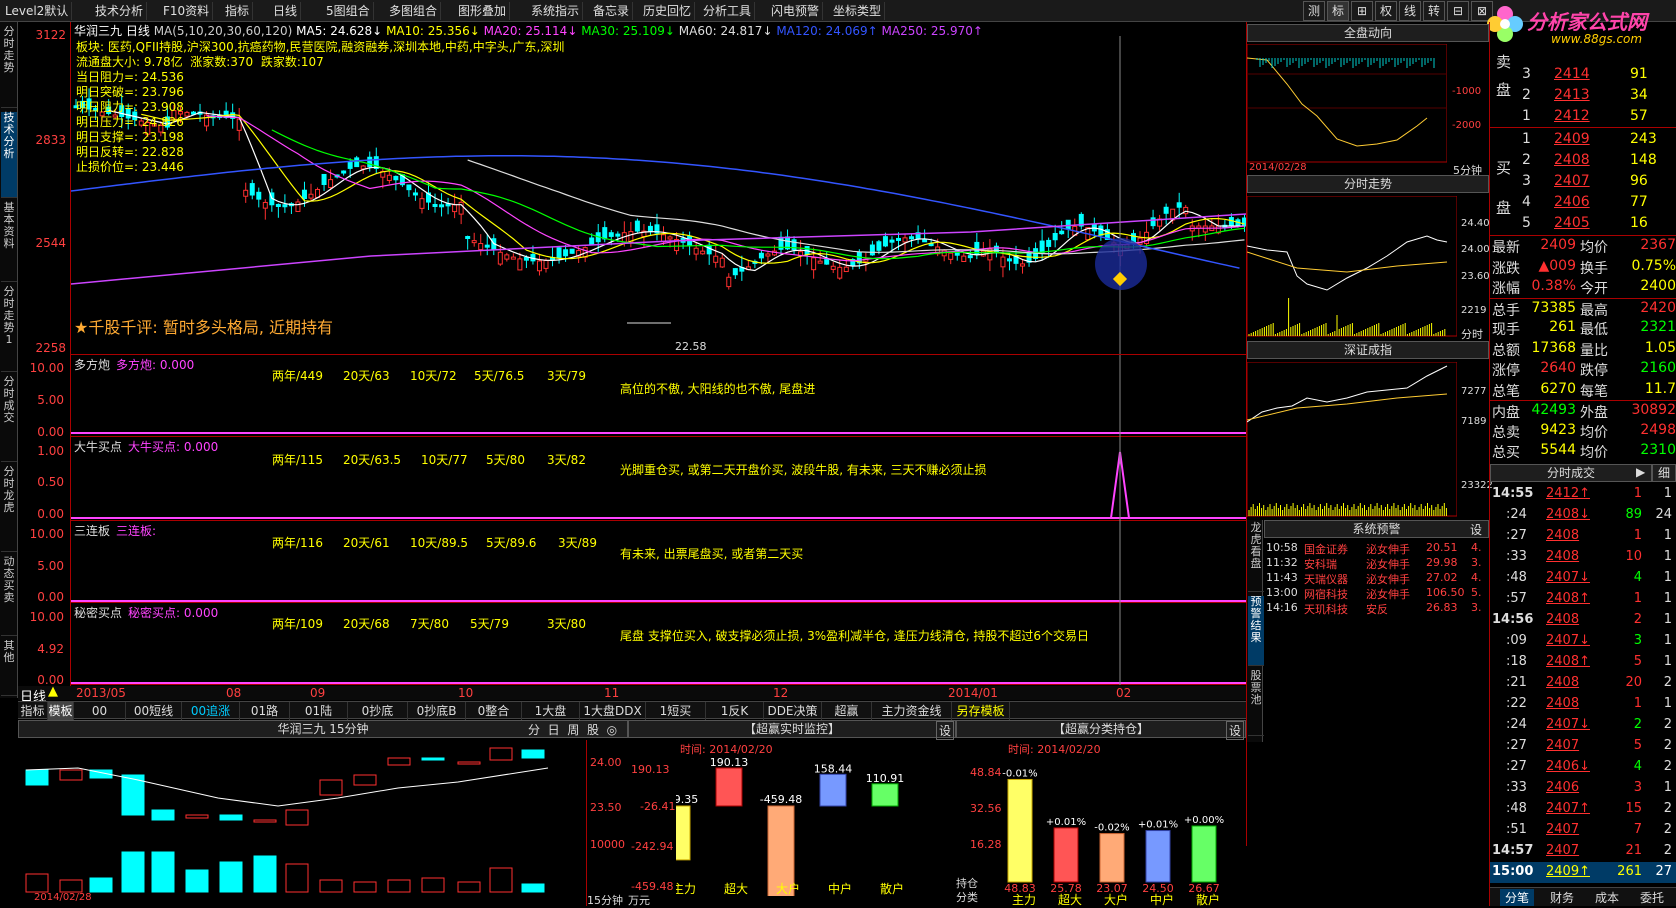 The image size is (1676, 908). Describe the element at coordinates (1583, 662) in the screenshot. I see `tick-row: :18 2408↑ 5 1` at that location.